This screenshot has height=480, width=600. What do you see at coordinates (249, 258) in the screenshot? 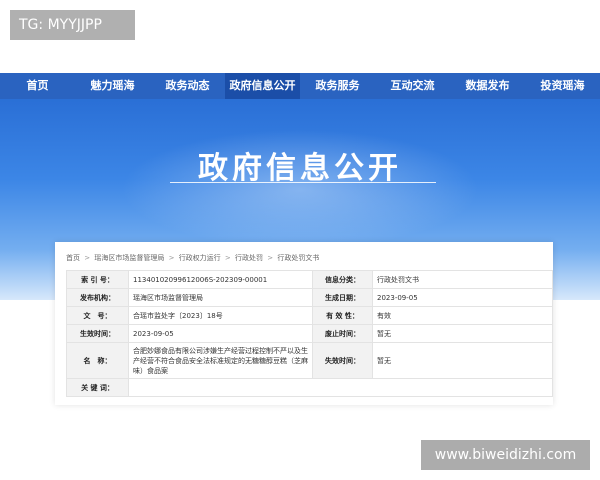
I see `breadcrumb-admin-penalty: 行政处罚` at bounding box center [249, 258].